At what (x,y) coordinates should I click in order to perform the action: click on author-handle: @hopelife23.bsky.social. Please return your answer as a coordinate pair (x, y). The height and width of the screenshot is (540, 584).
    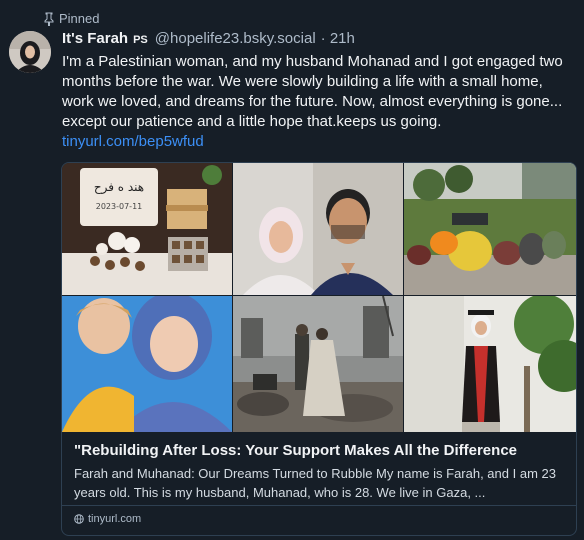
    Looking at the image, I should click on (235, 38).